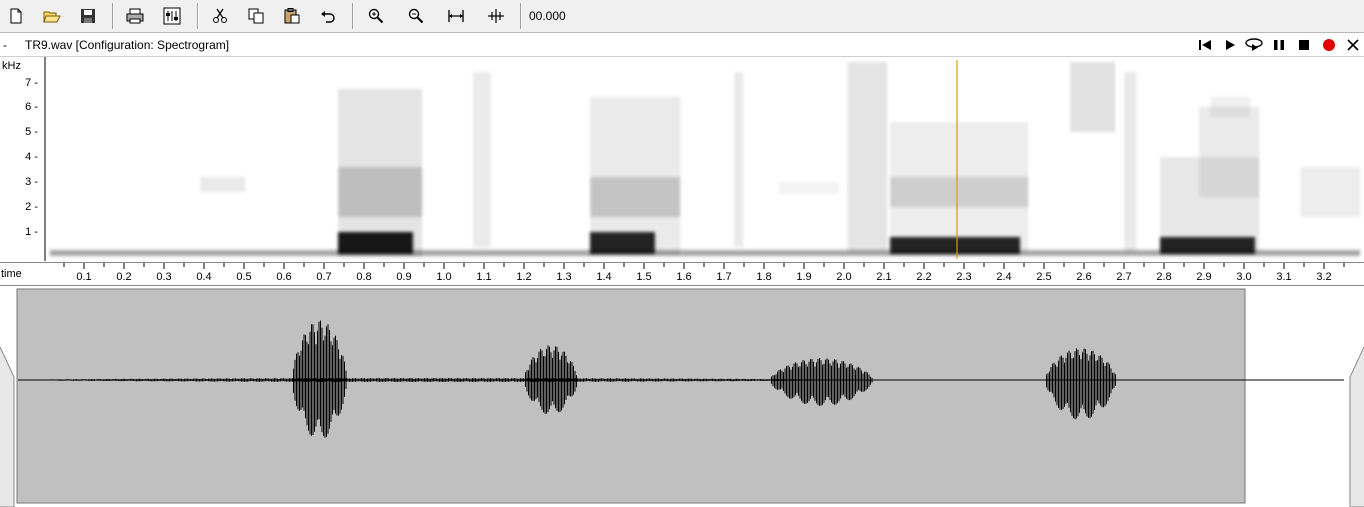 Image resolution: width=1364 pixels, height=507 pixels. I want to click on time-tick-label: 2.9, so click(1203, 277).